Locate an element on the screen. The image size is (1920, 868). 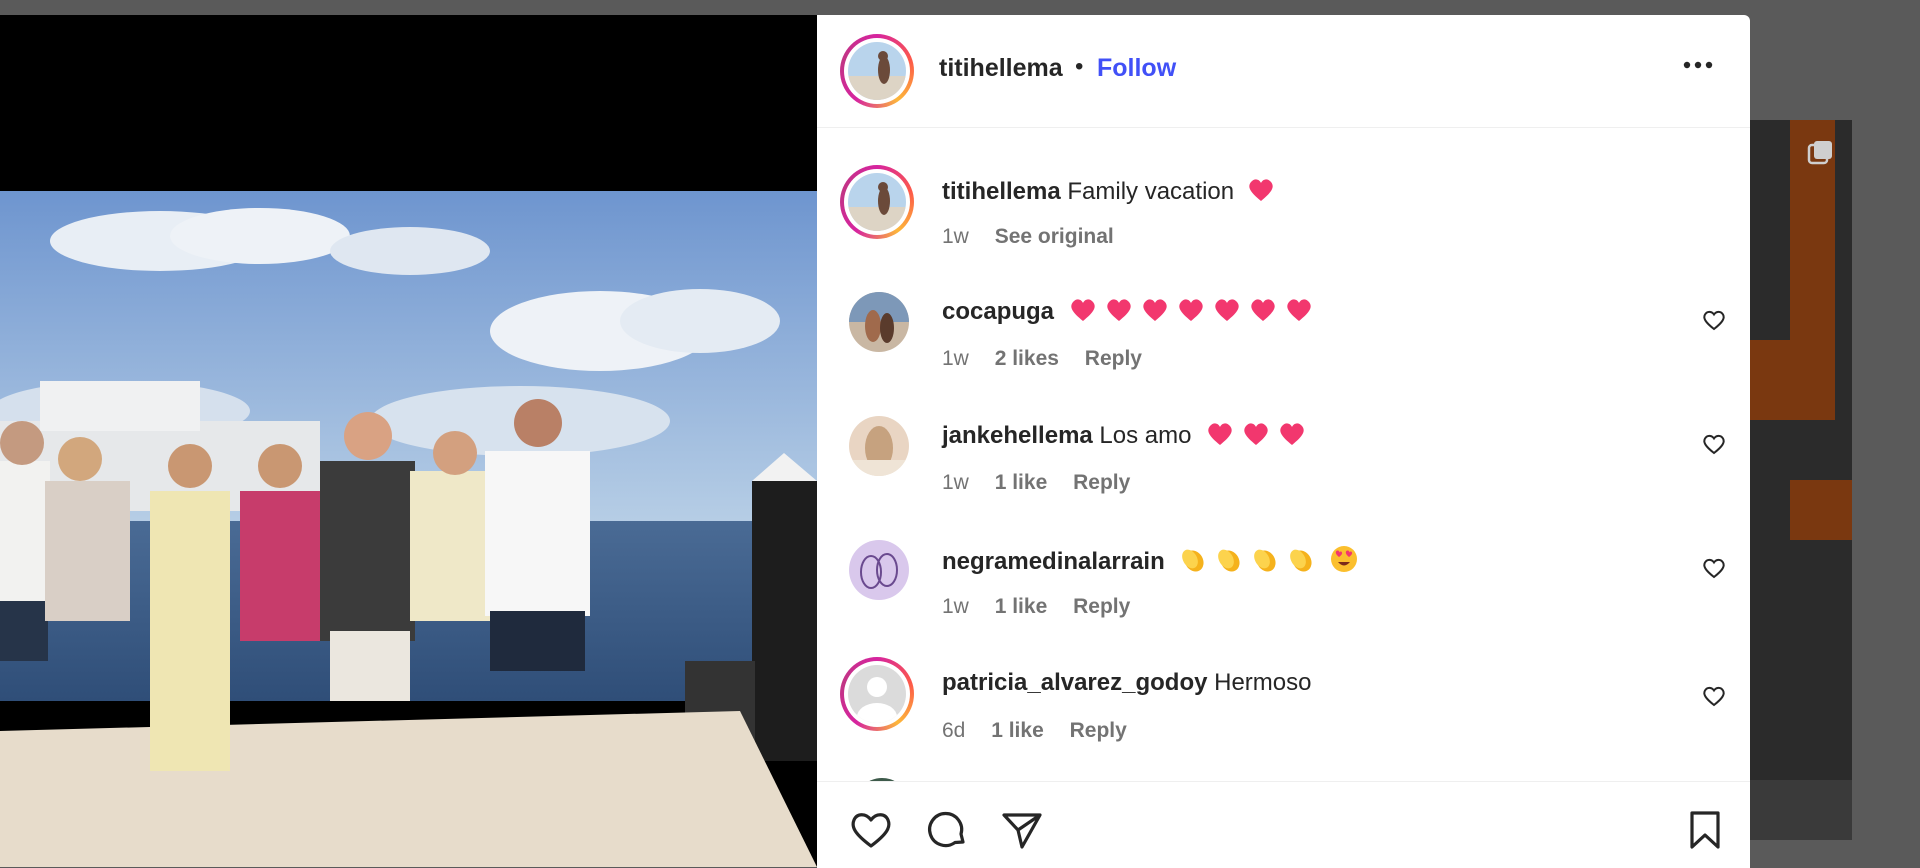
caption-time: 1w is located at coordinates (955, 236).